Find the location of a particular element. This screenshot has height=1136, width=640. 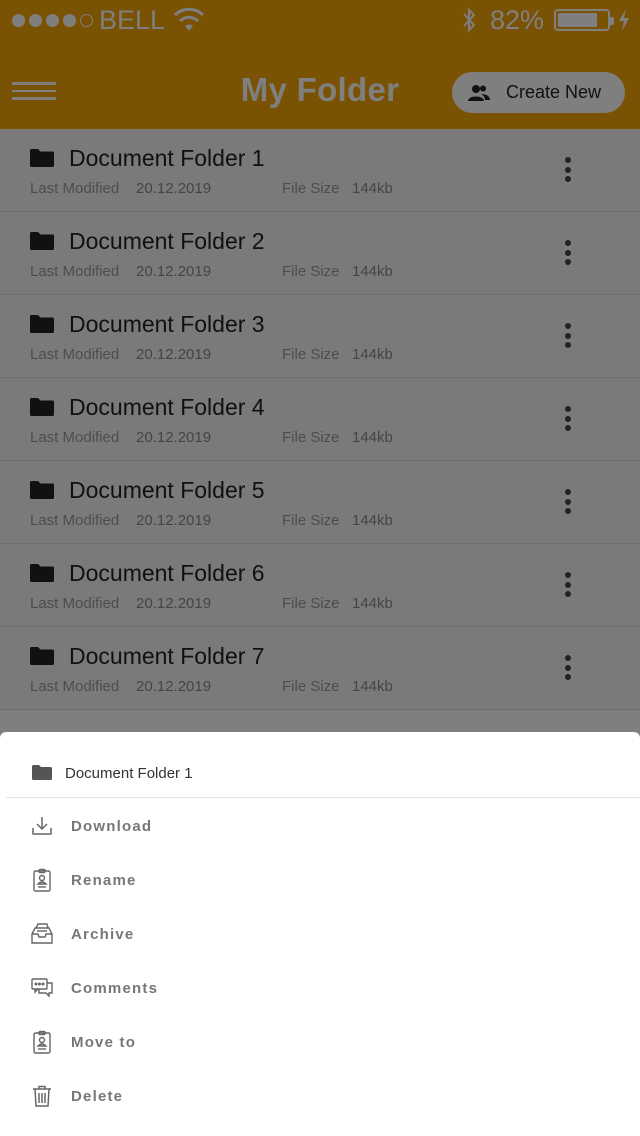

download-icon is located at coordinates (42, 826).